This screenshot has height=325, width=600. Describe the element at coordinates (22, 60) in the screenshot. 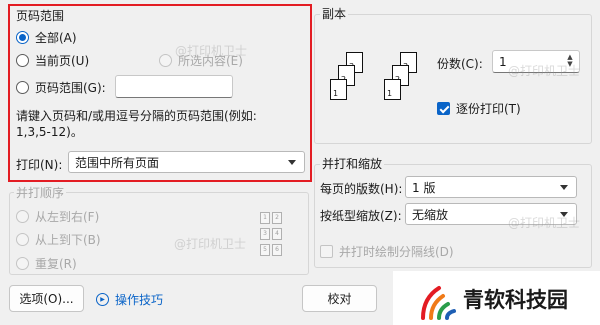

I see `radio-current-indicator` at that location.